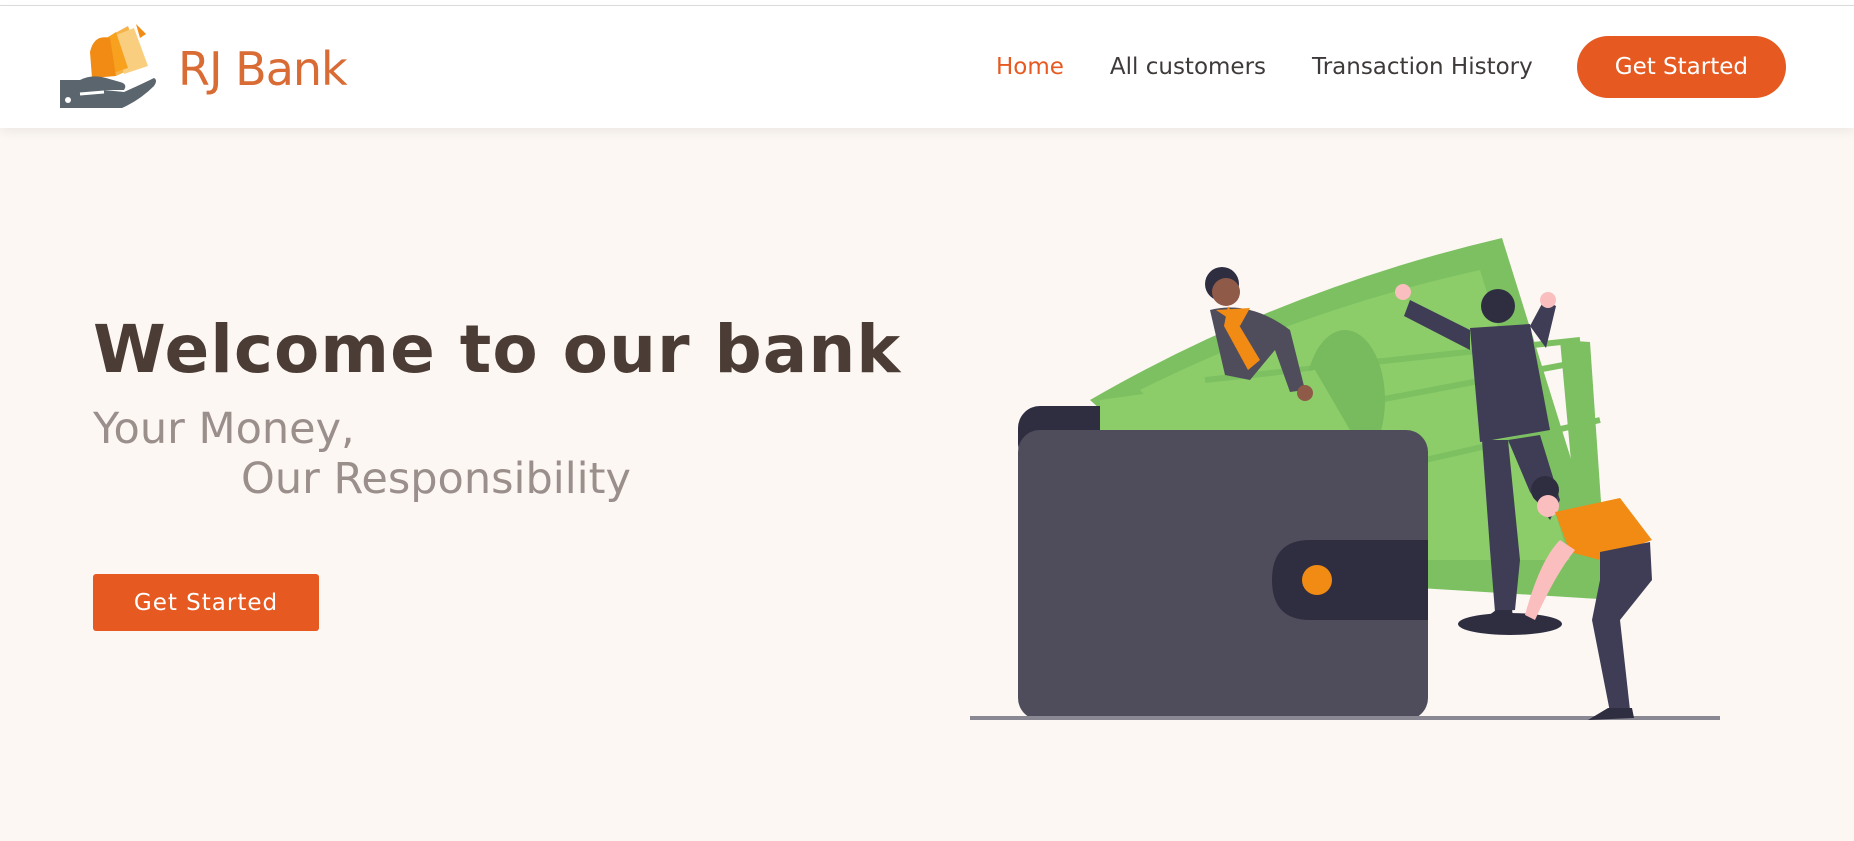 The image size is (1854, 841). What do you see at coordinates (1422, 67) in the screenshot?
I see `nav-link-transaction-history: Transaction History` at bounding box center [1422, 67].